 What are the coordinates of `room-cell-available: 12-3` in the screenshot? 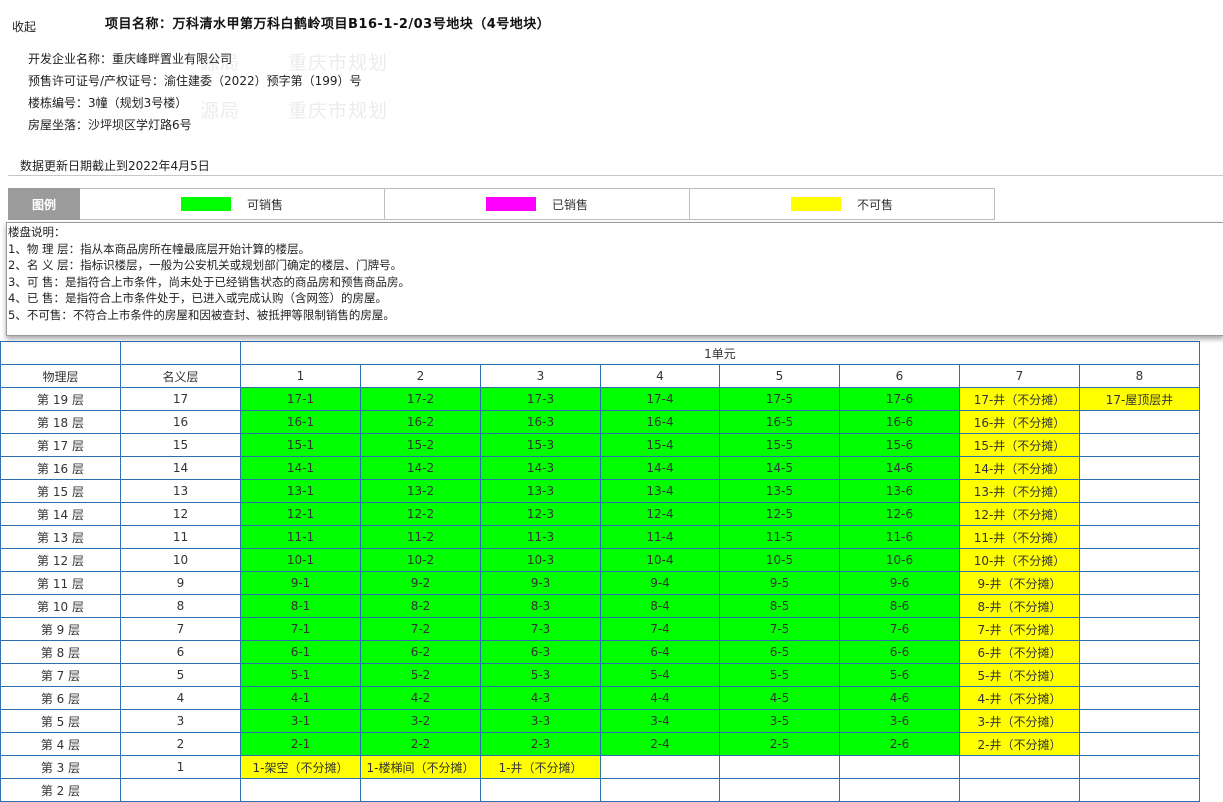 It's located at (540, 514).